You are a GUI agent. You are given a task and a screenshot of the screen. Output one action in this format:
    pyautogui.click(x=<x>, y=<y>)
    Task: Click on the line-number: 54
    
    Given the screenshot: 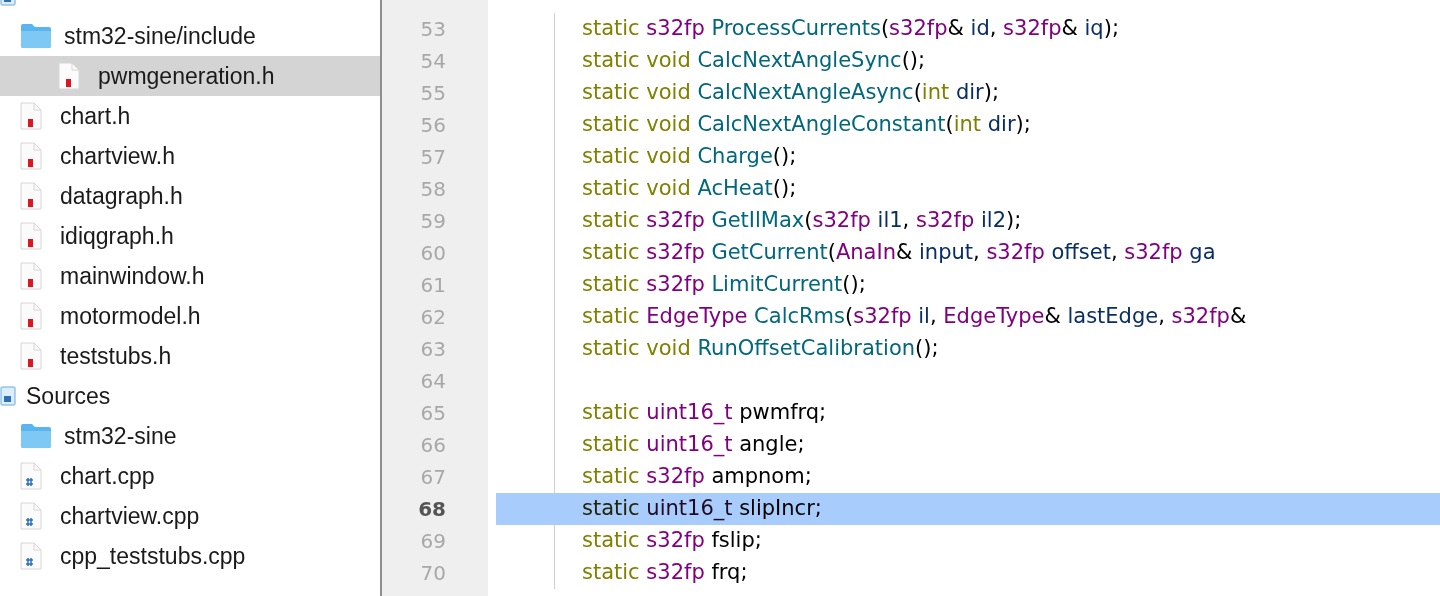 What is the action you would take?
    pyautogui.click(x=433, y=61)
    